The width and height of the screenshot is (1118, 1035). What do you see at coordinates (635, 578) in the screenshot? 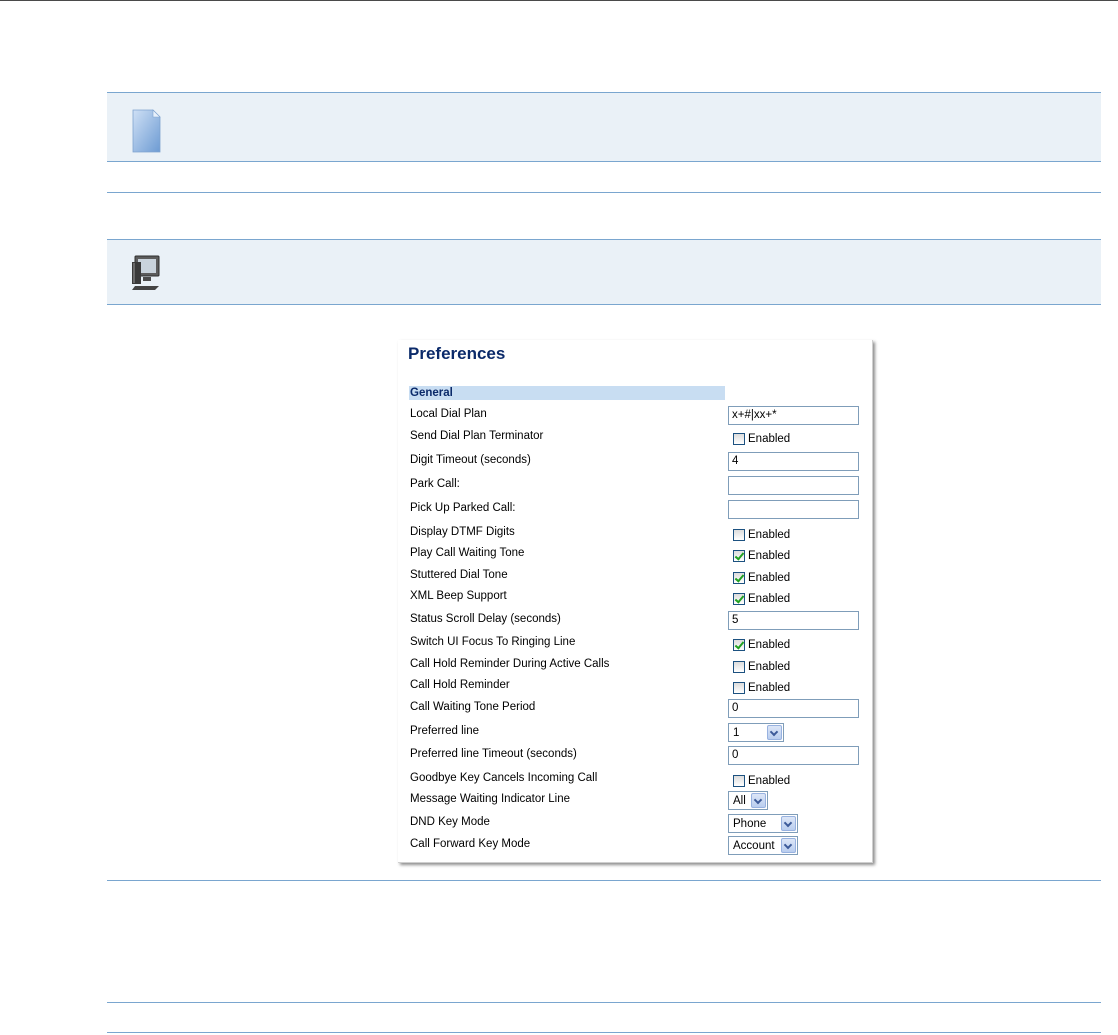
I see `row-stuttered-dial-tone: Stuttered Dial Tone Enabled` at bounding box center [635, 578].